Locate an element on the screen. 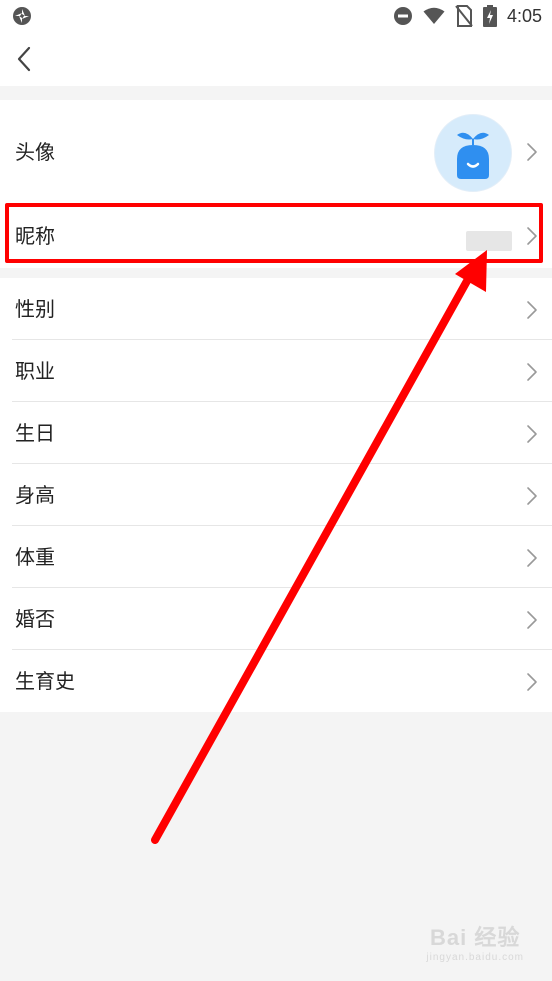 The image size is (552, 981). app-notification-icon is located at coordinates (22, 16).